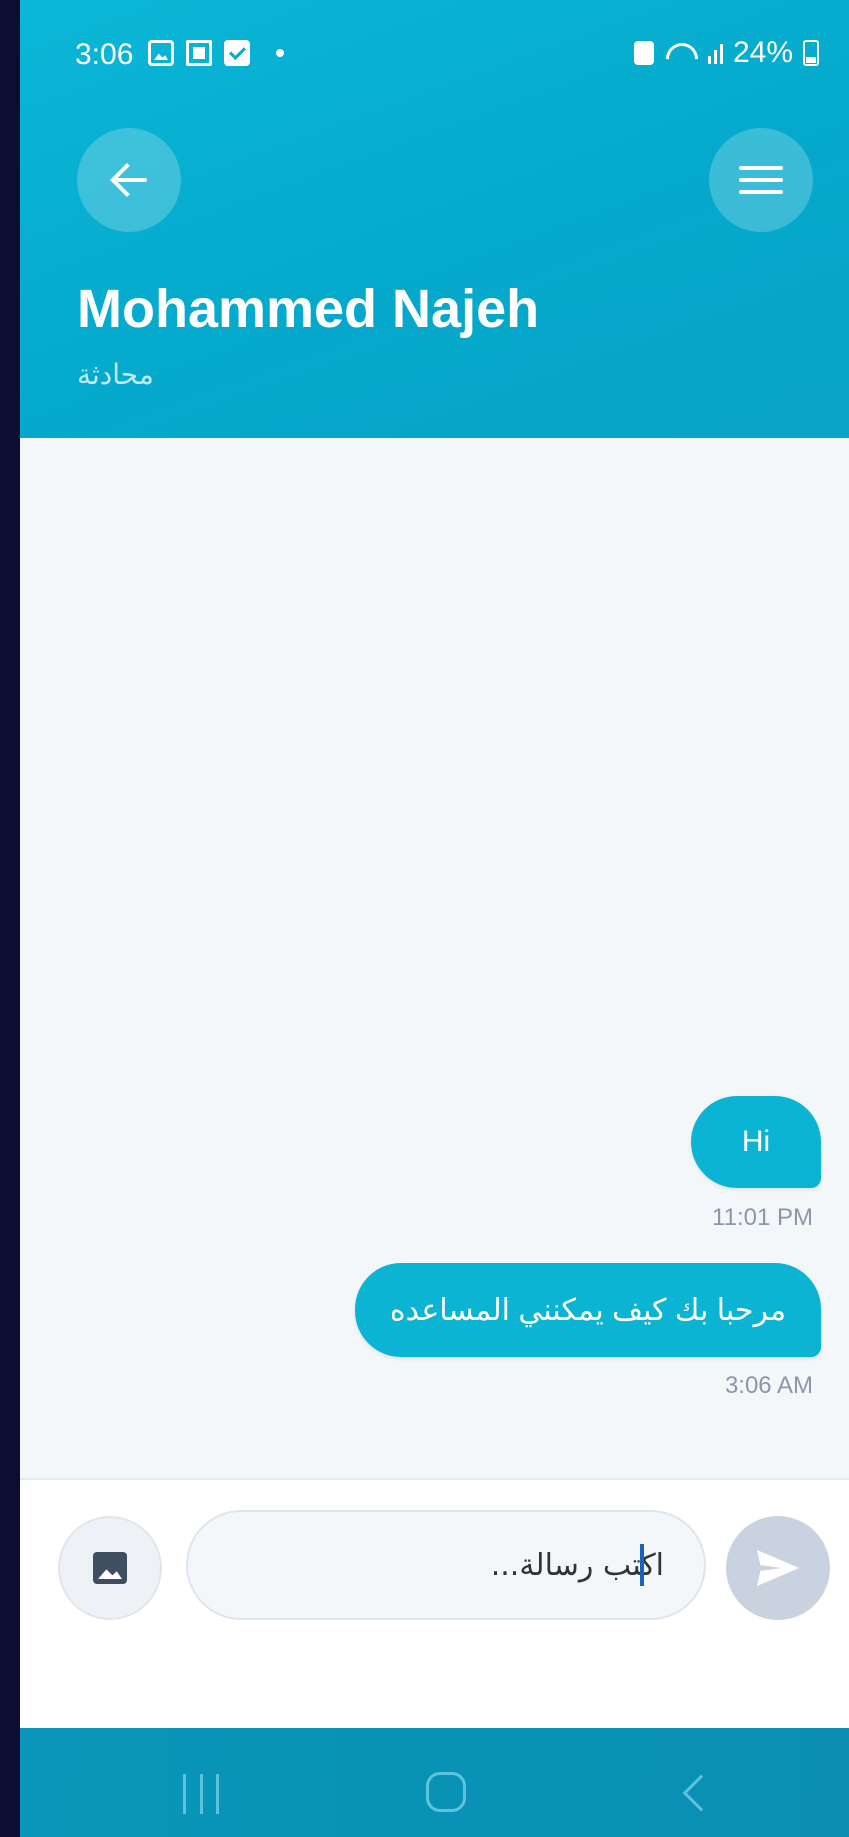 The image size is (849, 1837). I want to click on battery-percent: 24%, so click(762, 52).